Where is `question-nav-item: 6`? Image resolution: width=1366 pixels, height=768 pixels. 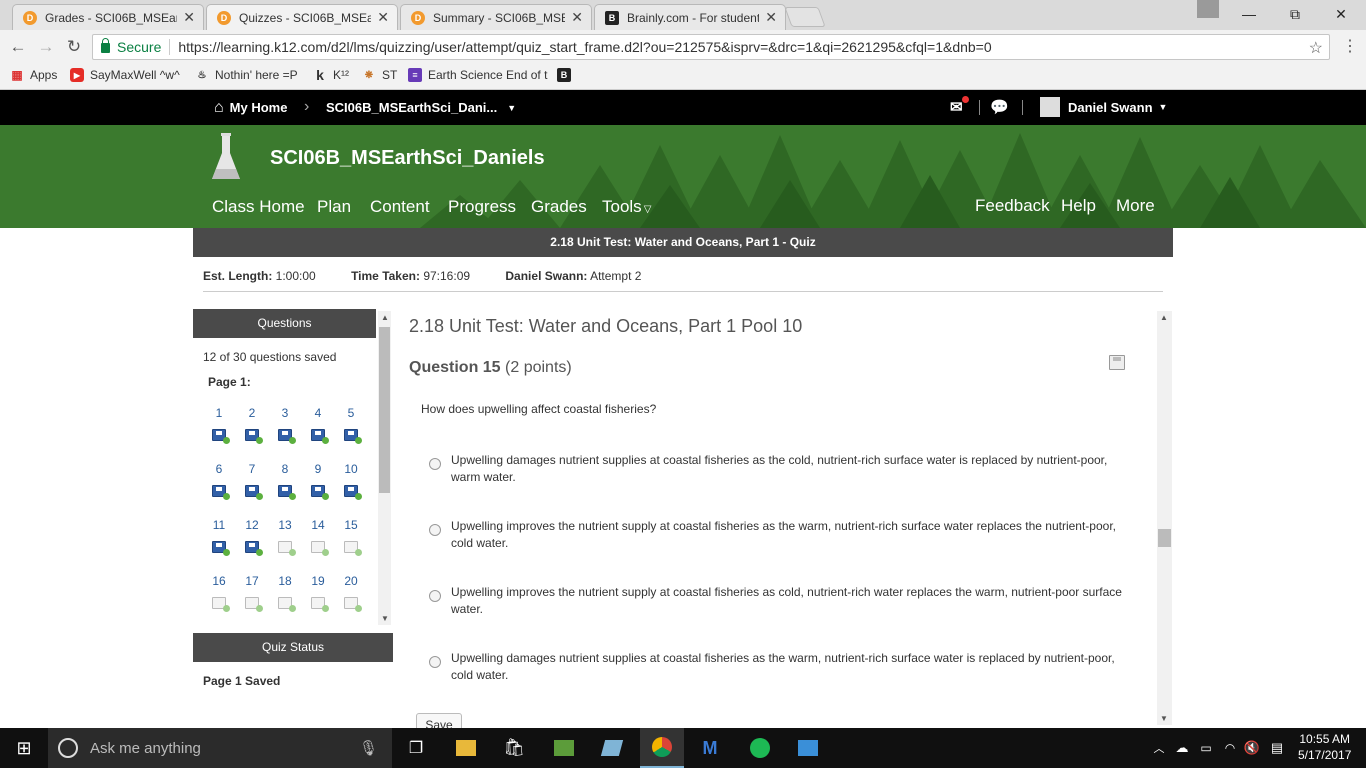 question-nav-item: 6 is located at coordinates (219, 487).